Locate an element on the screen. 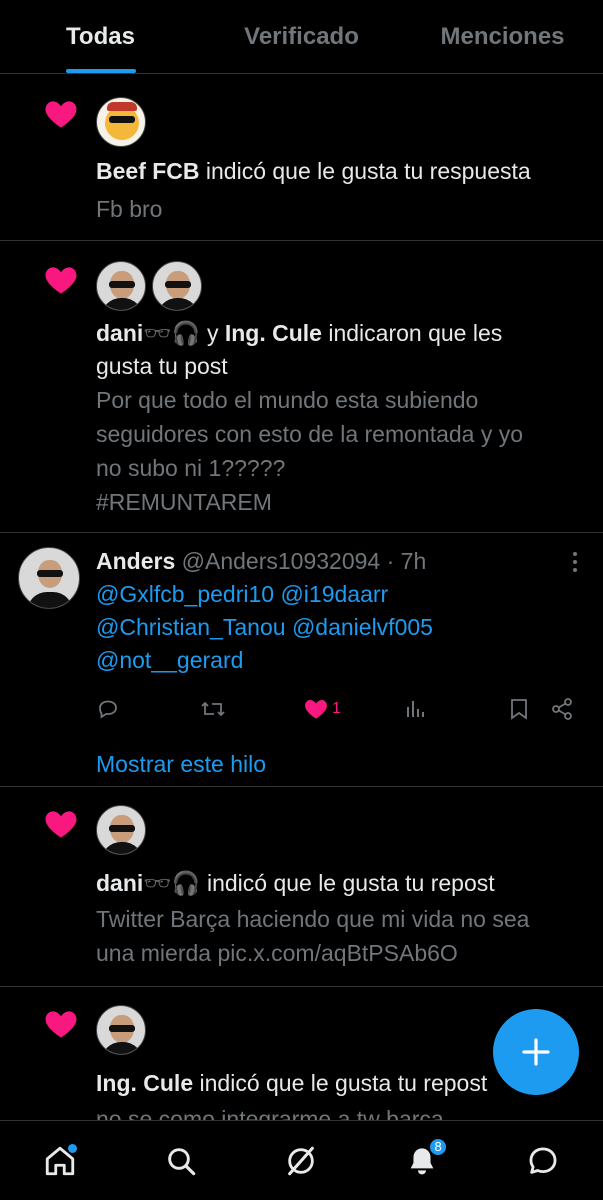 This screenshot has width=603, height=1200. notification-preview-line: Por que todo el mundo esta subiendo is located at coordinates (287, 400).